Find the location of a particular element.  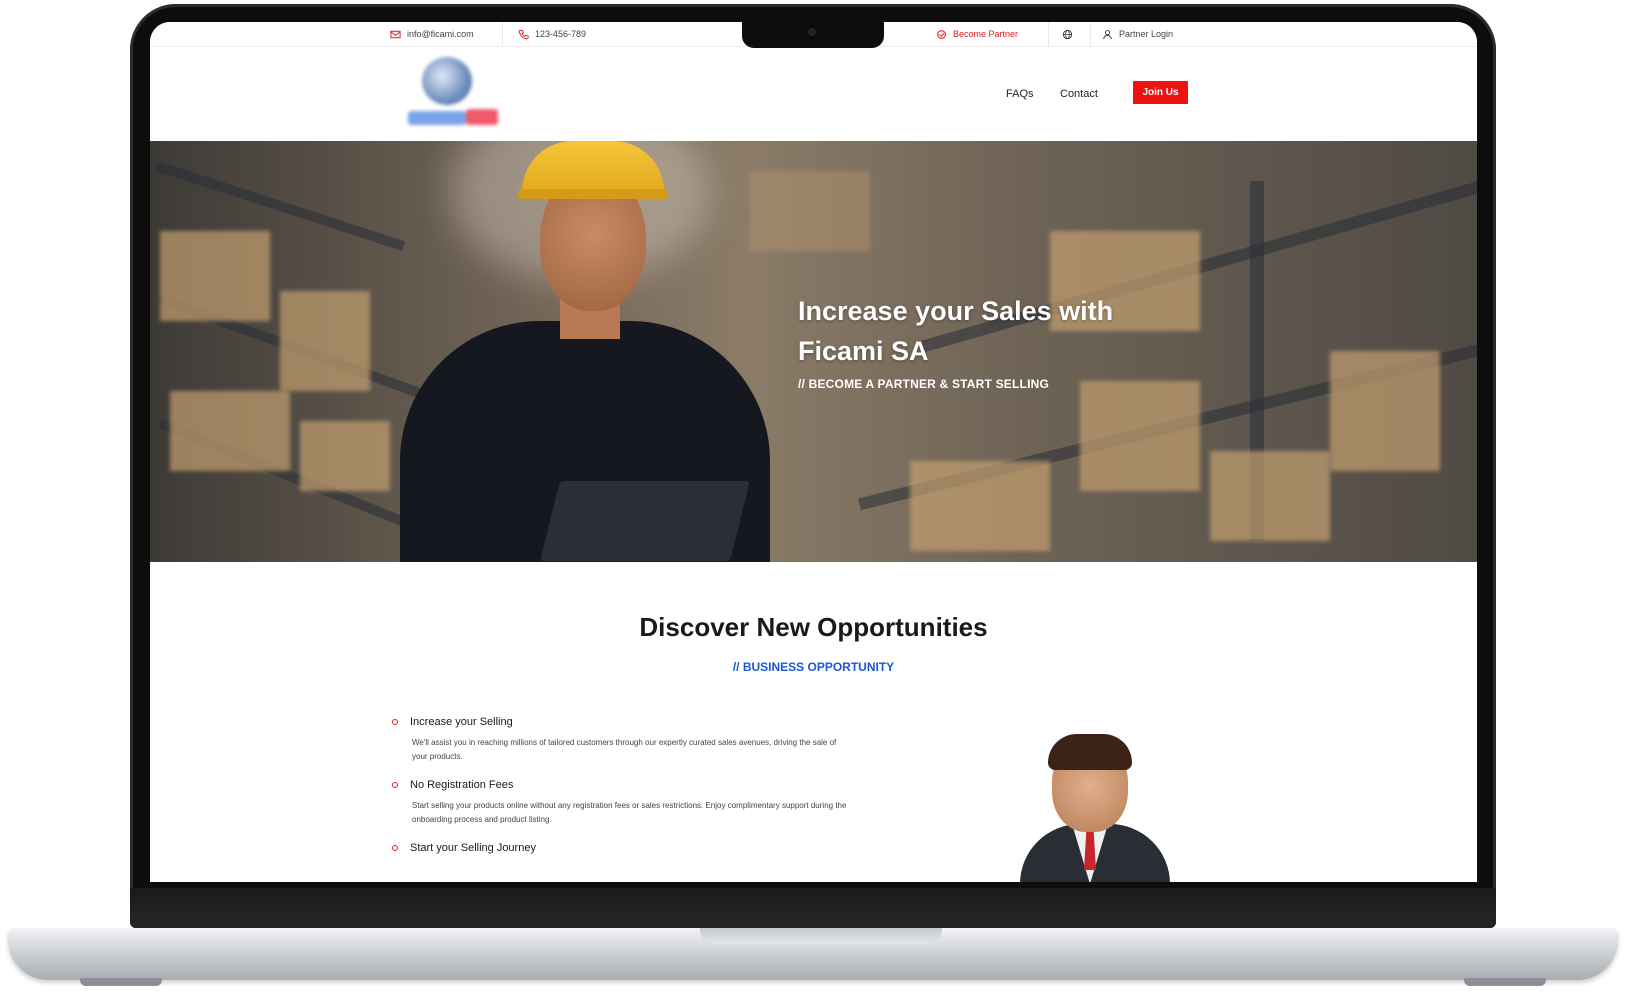

nav-faqs: FAQs is located at coordinates (1020, 94).